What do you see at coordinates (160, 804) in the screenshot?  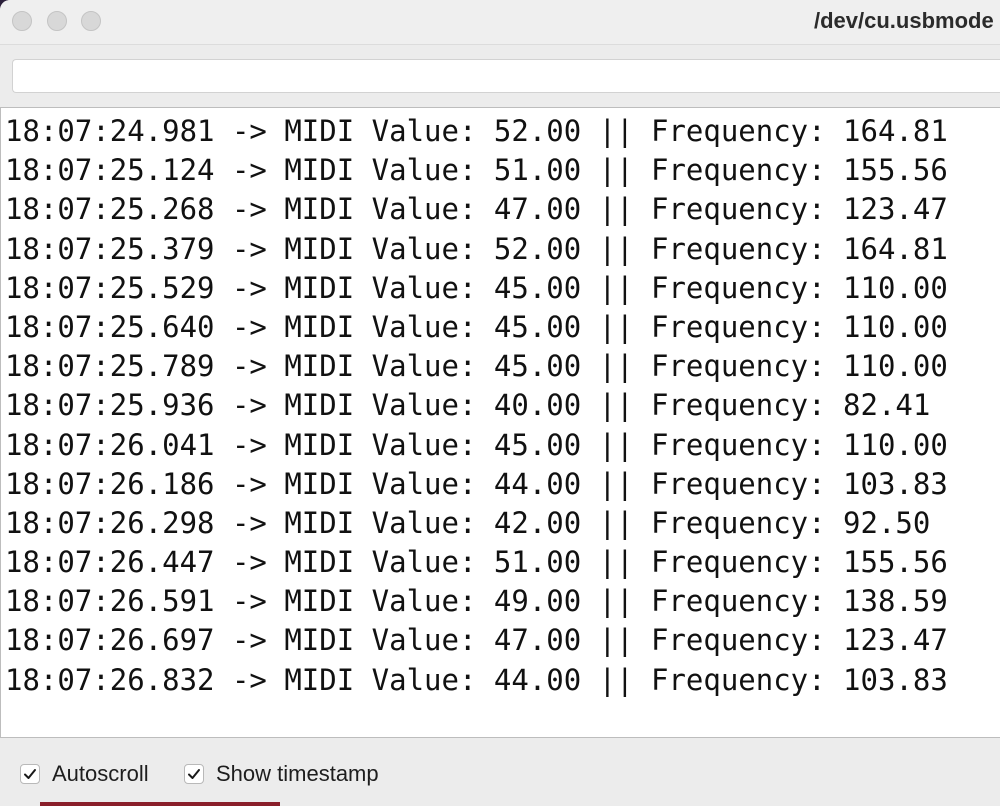 I see `desktop-background-strip` at bounding box center [160, 804].